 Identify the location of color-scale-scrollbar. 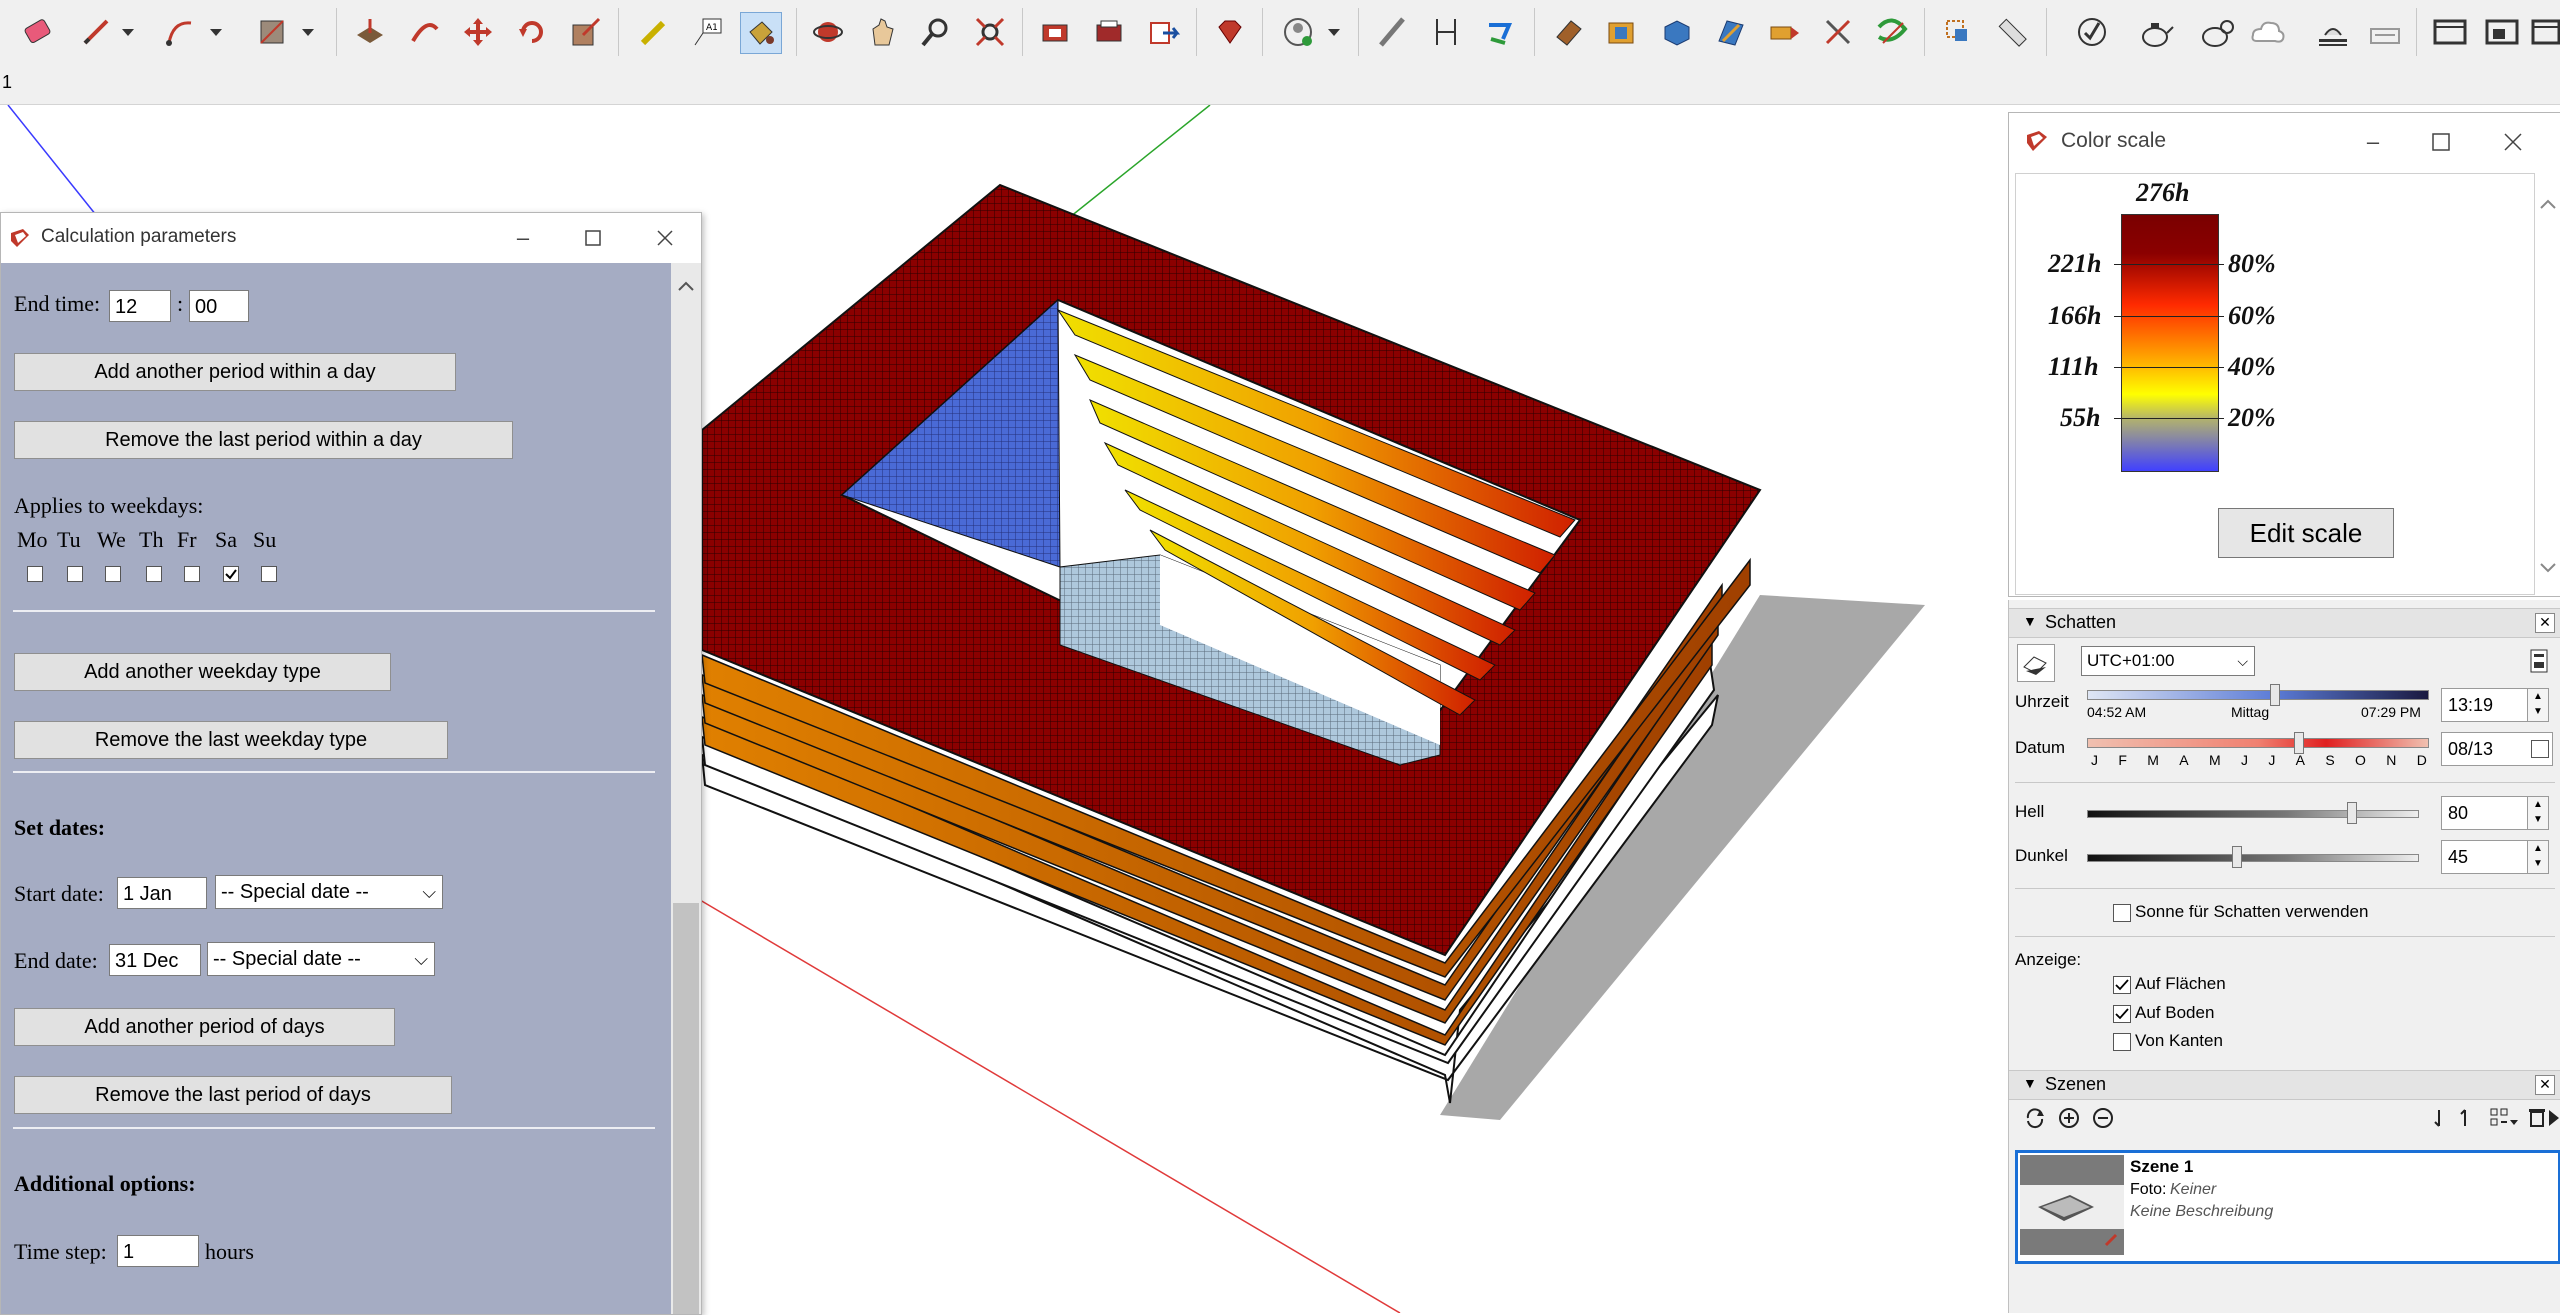
(2547, 383).